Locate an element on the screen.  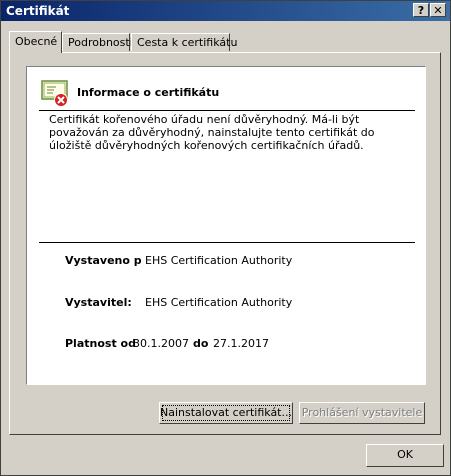
help-button: ? is located at coordinates (421, 10).